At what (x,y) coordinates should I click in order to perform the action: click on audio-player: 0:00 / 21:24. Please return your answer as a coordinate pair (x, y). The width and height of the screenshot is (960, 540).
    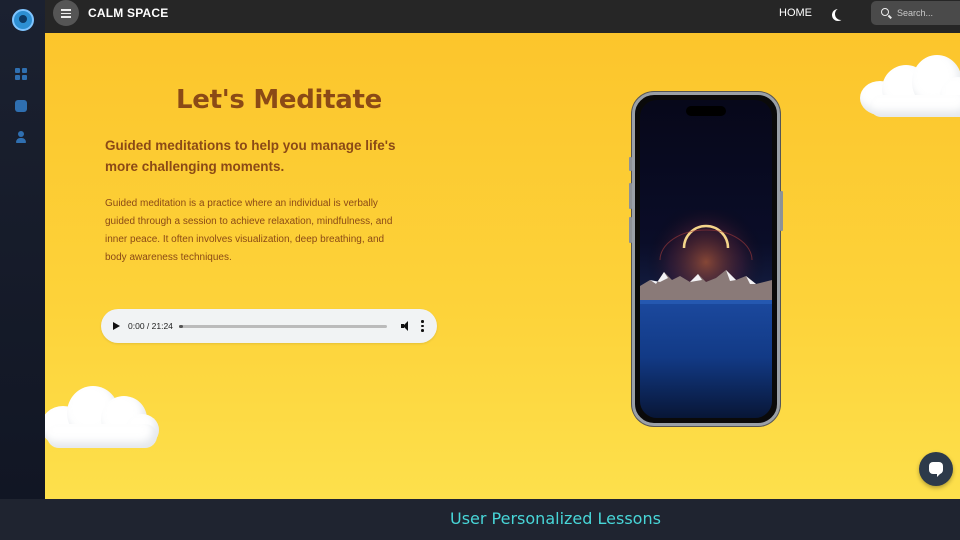
    Looking at the image, I should click on (269, 326).